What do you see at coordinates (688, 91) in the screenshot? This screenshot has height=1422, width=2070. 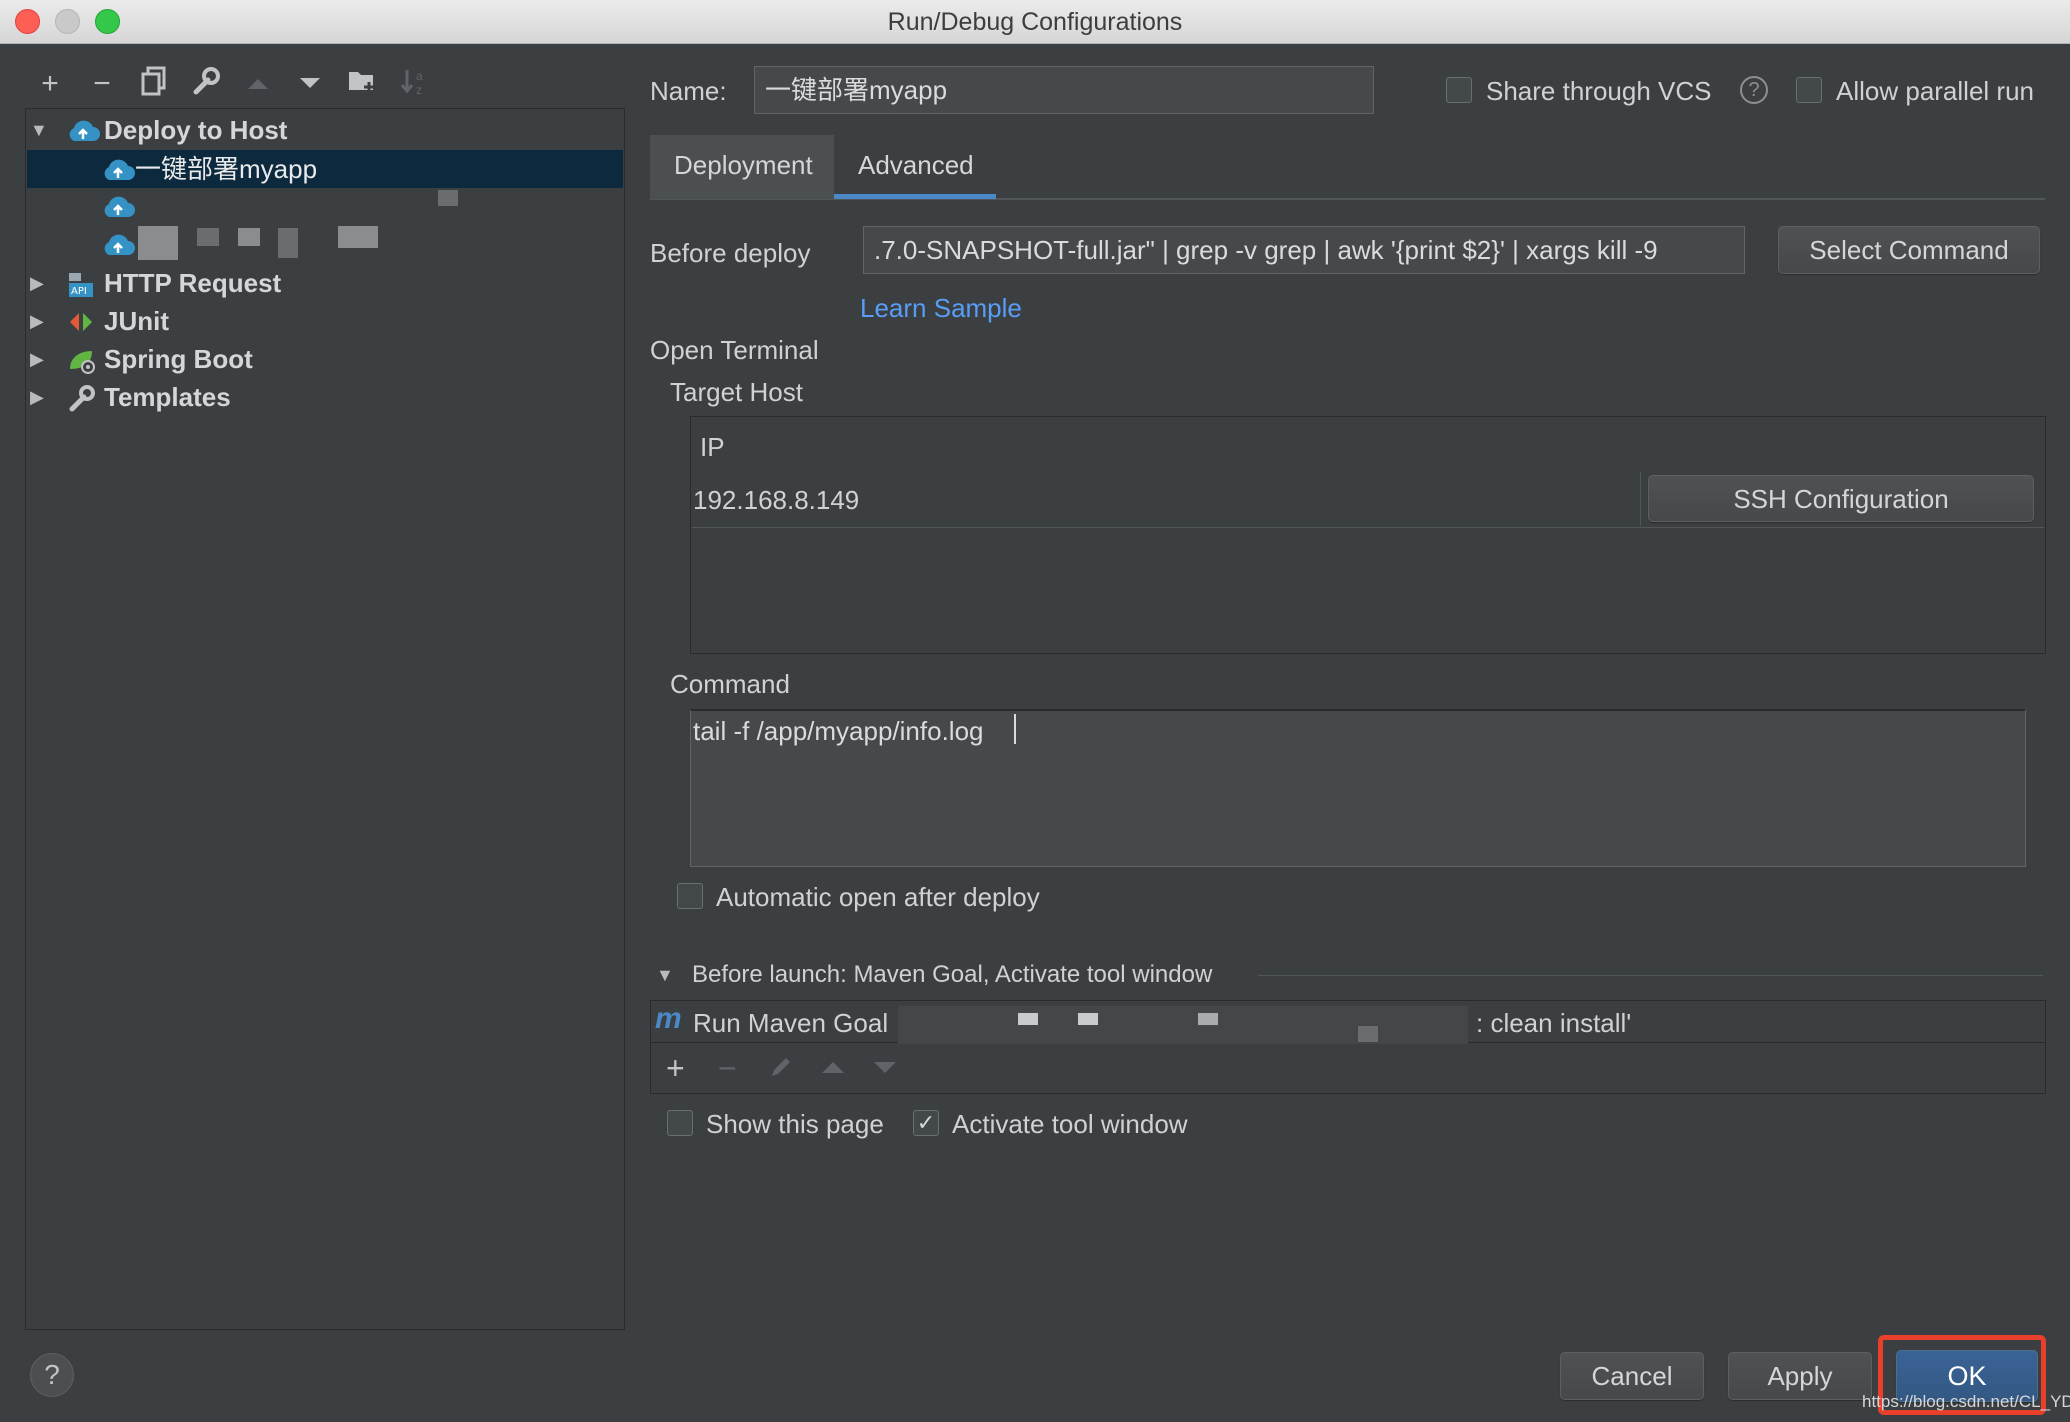 I see `name-label: Name:` at bounding box center [688, 91].